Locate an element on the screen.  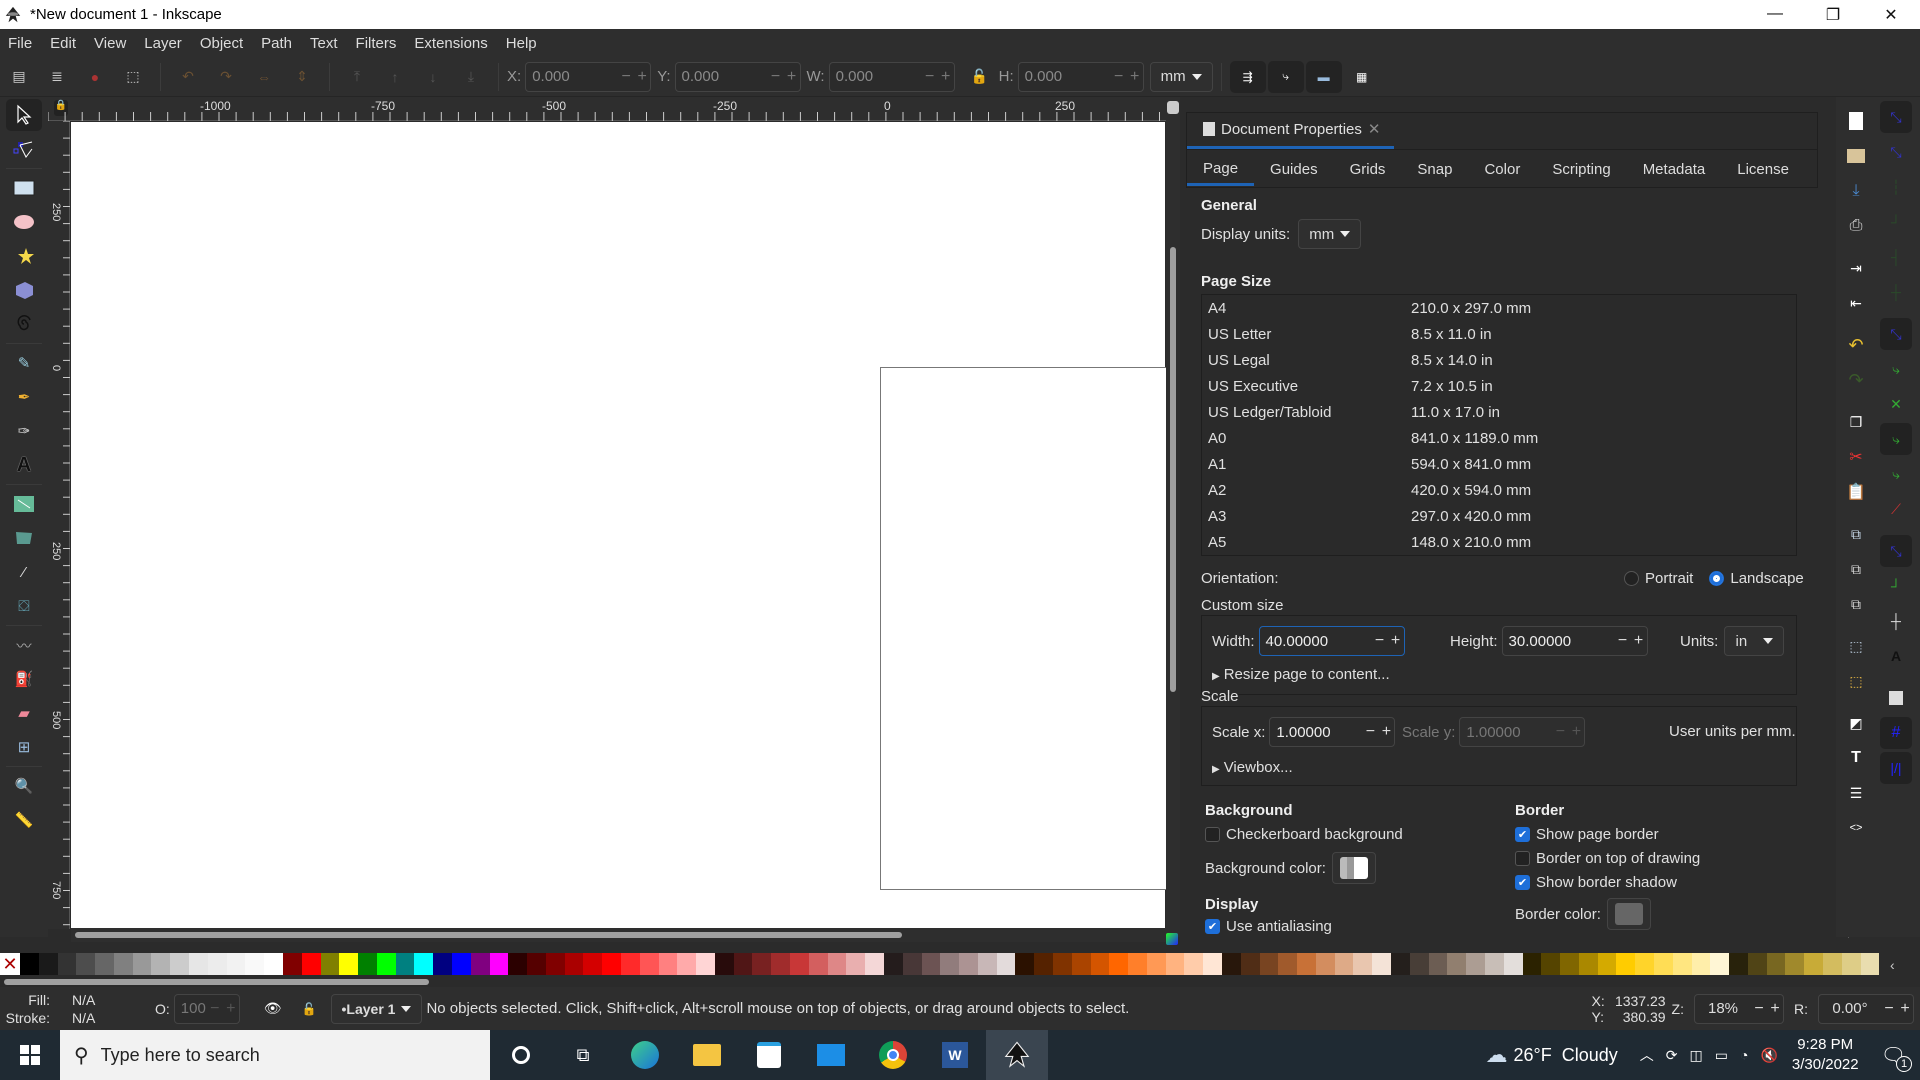
snap-enable-icon: ⤡ is located at coordinates (1896, 117).